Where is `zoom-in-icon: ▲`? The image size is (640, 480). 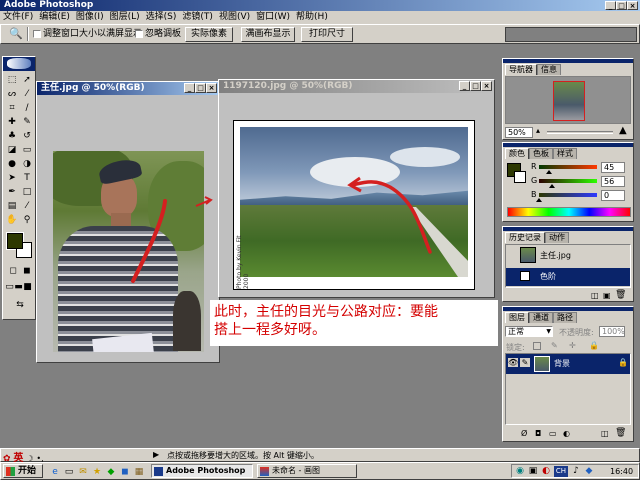
zoom-in-icon: ▲ is located at coordinates (623, 130).